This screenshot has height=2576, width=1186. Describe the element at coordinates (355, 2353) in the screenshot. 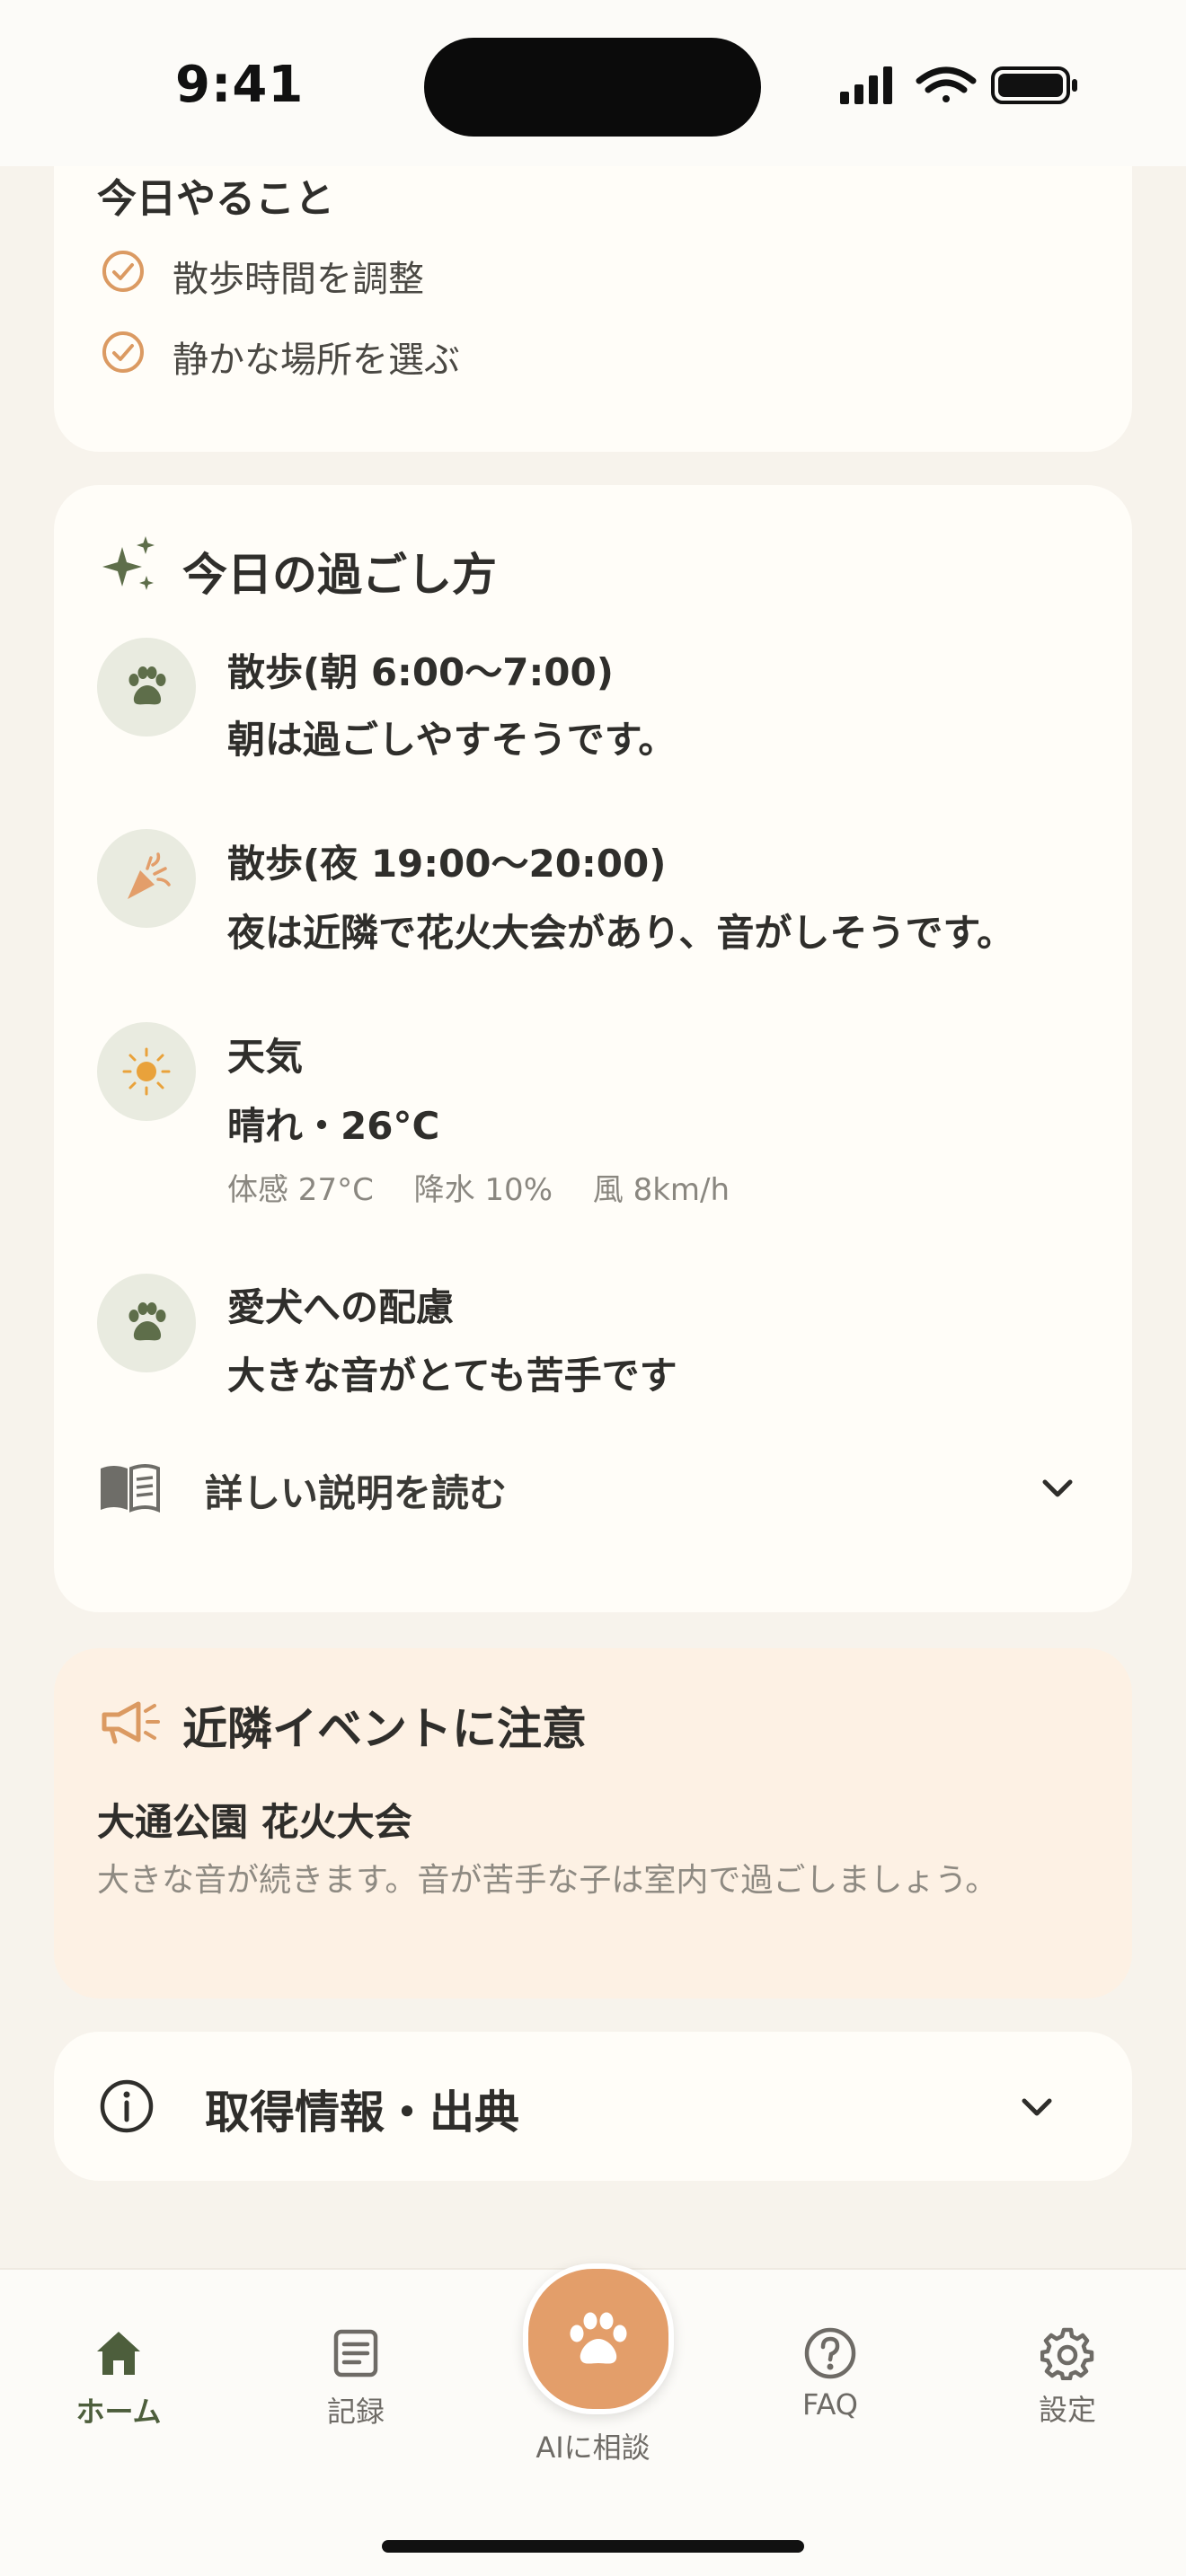

I see `record-icon` at that location.